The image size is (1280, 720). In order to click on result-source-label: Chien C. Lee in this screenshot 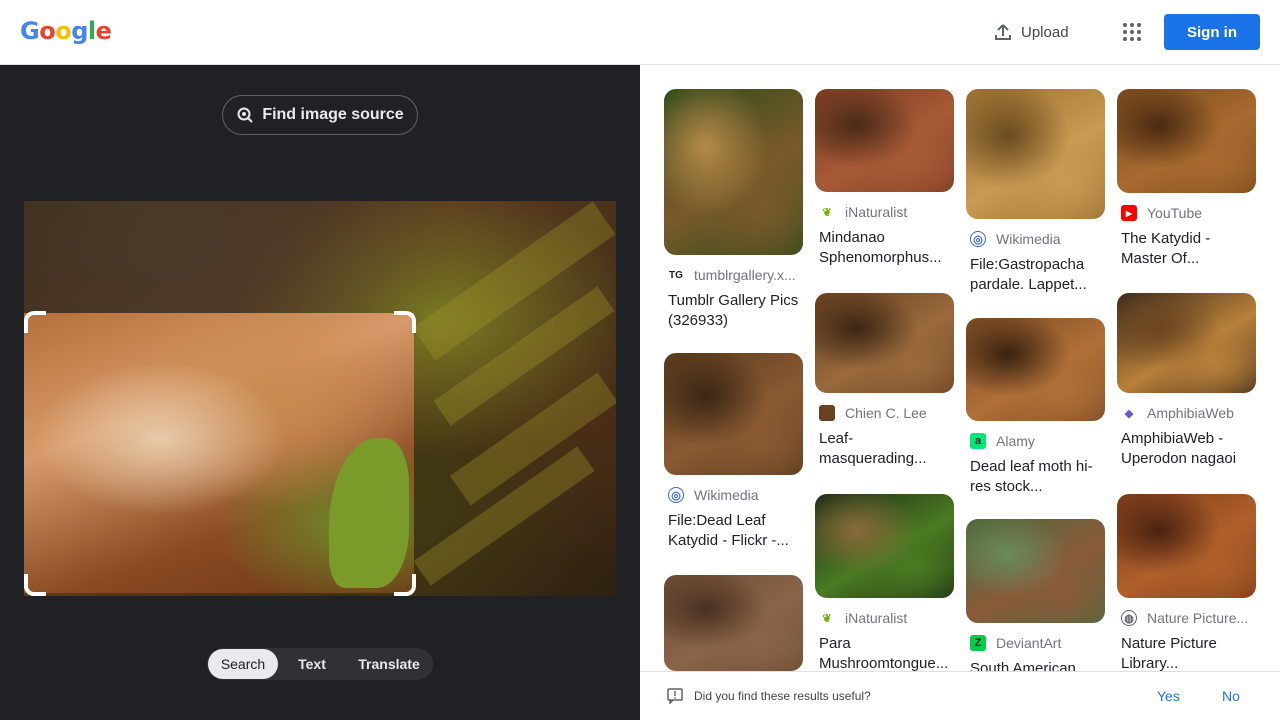, I will do `click(886, 413)`.